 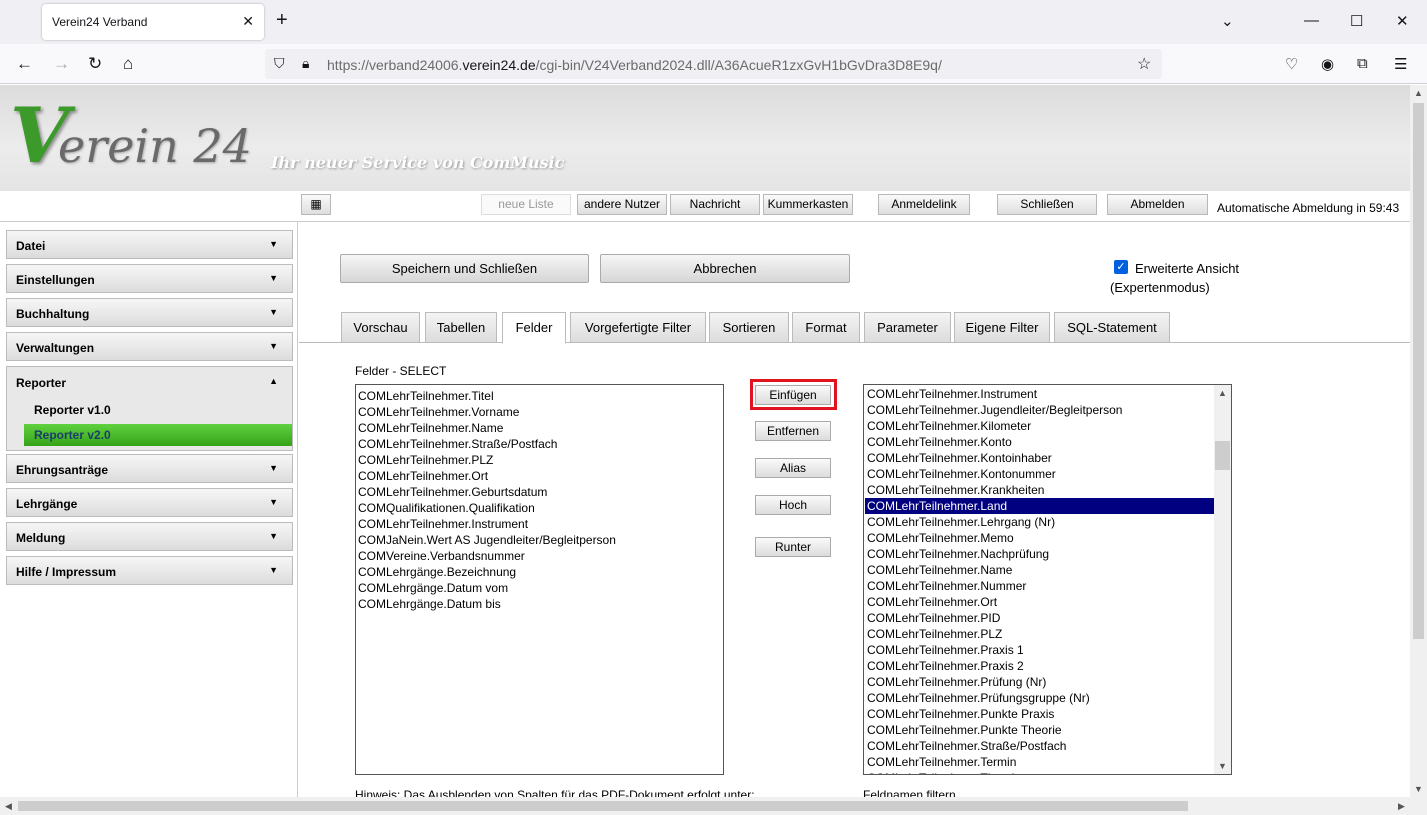 What do you see at coordinates (158, 410) in the screenshot?
I see `sidebar-subitem-reporter-v1: Reporter v1.0` at bounding box center [158, 410].